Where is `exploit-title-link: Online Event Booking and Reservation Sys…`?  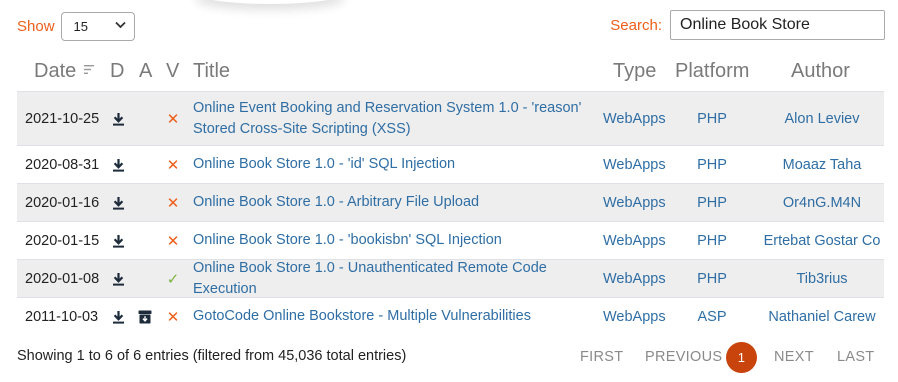 exploit-title-link: Online Event Booking and Reservation Sys… is located at coordinates (394, 118).